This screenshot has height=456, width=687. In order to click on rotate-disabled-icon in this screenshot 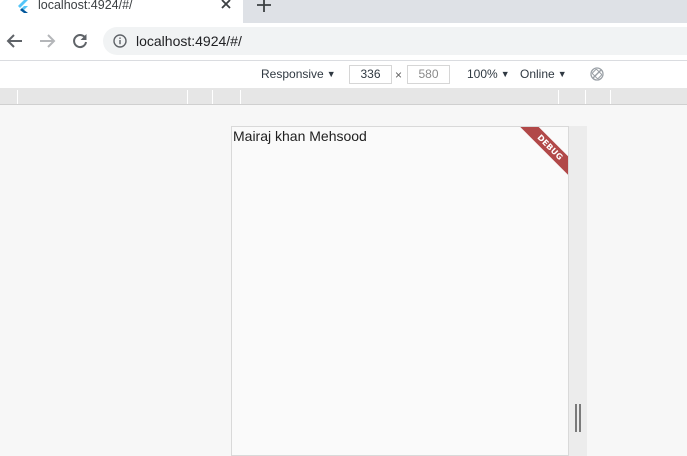, I will do `click(597, 74)`.